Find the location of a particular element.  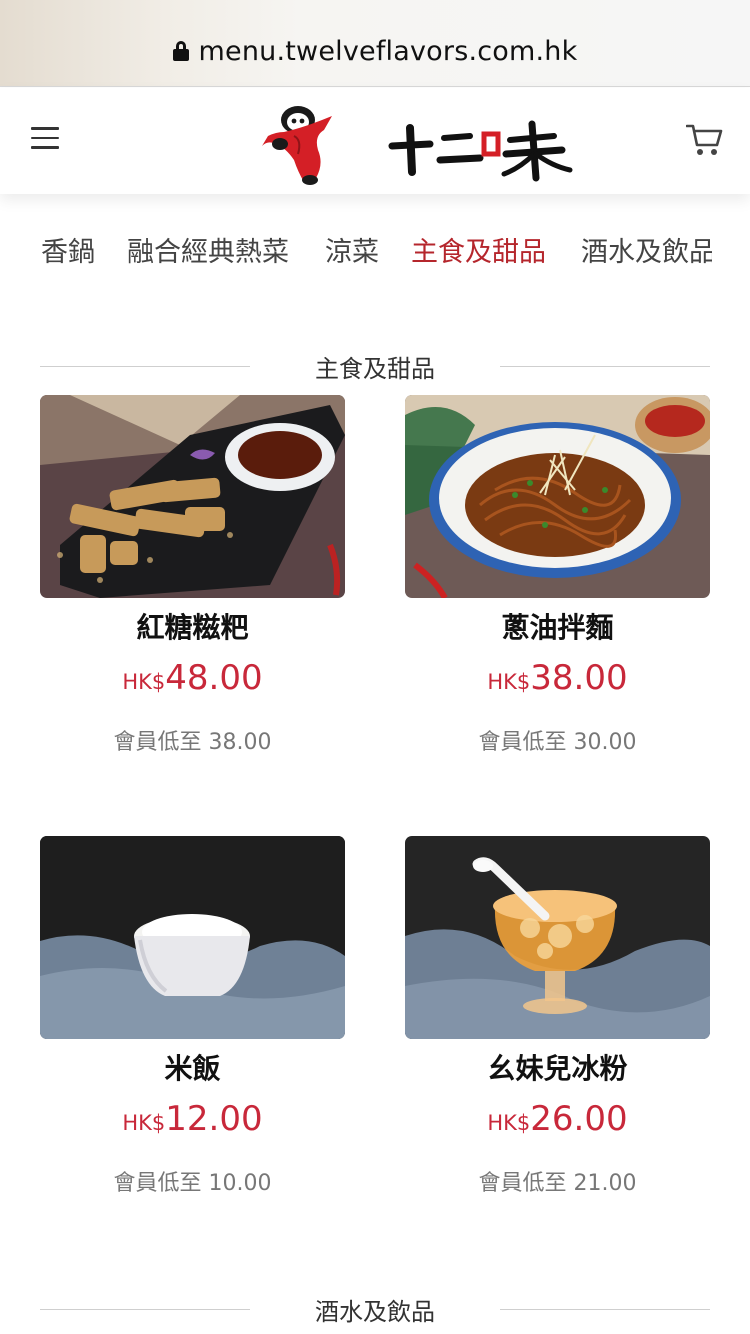

product-card: 幺妹兒冰粉 HK$26.00 會員低至 21.00 is located at coordinates (557, 1016).